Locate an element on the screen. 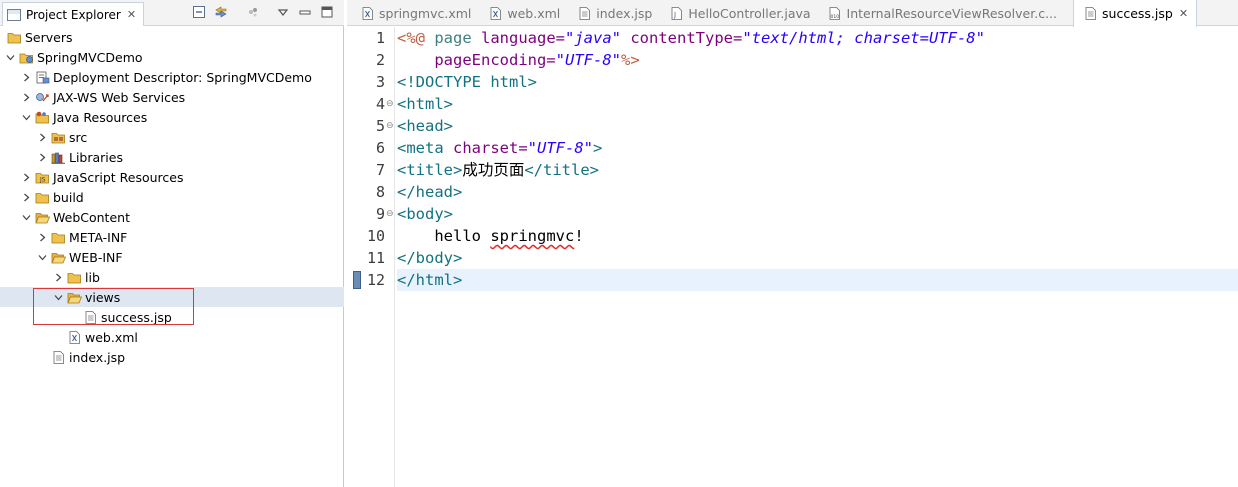 The image size is (1238, 487). tree-item-success-jsp: success.jsp is located at coordinates (172, 317).